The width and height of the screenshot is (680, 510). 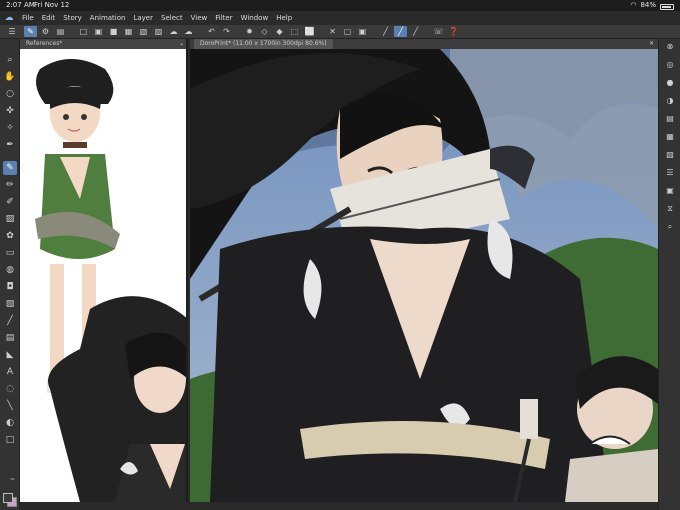 I want to click on menu-filter: Filter, so click(x=223, y=18).